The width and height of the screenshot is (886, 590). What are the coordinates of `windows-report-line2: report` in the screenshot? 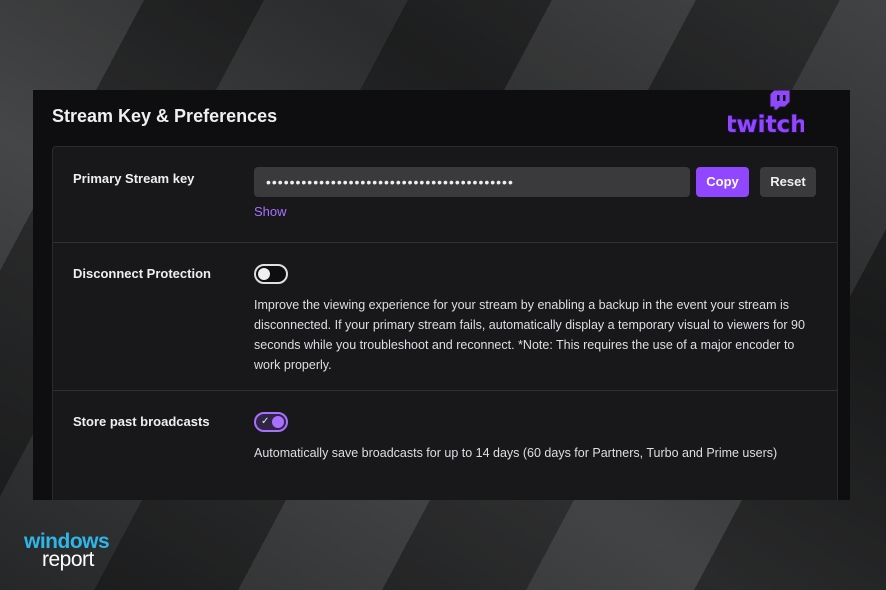 It's located at (68, 559).